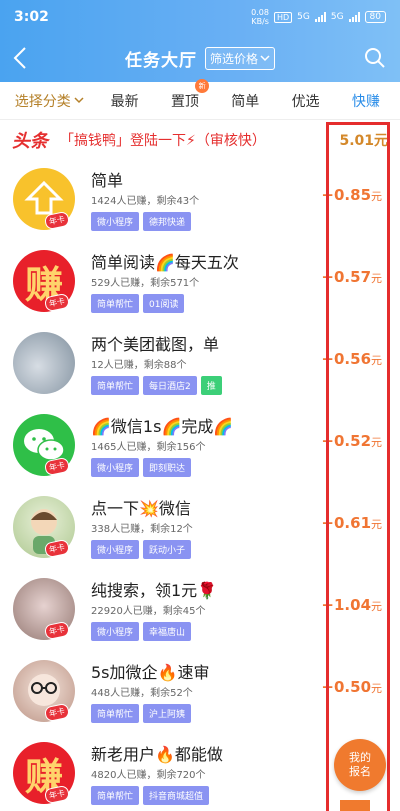 Image resolution: width=400 pixels, height=811 pixels. I want to click on task-reward: +0.57元, so click(351, 277).